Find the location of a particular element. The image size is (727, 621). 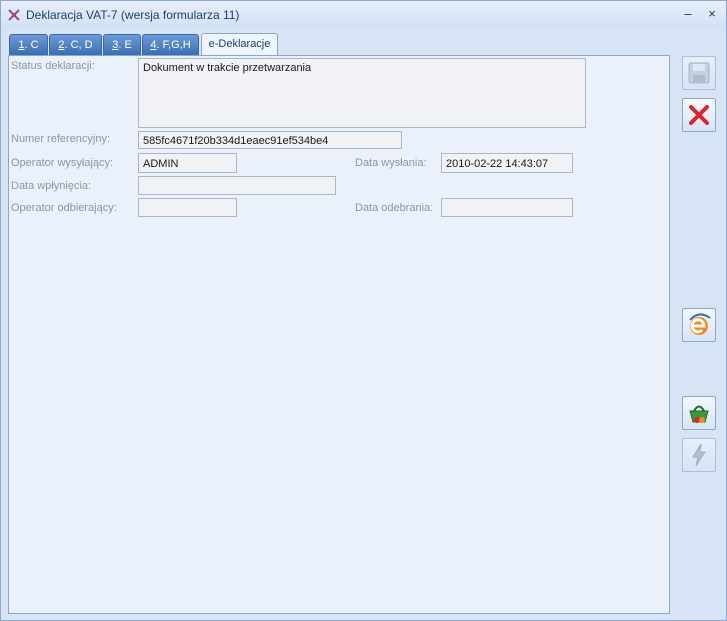

tab-2-cd: 2. C, D is located at coordinates (75, 44).